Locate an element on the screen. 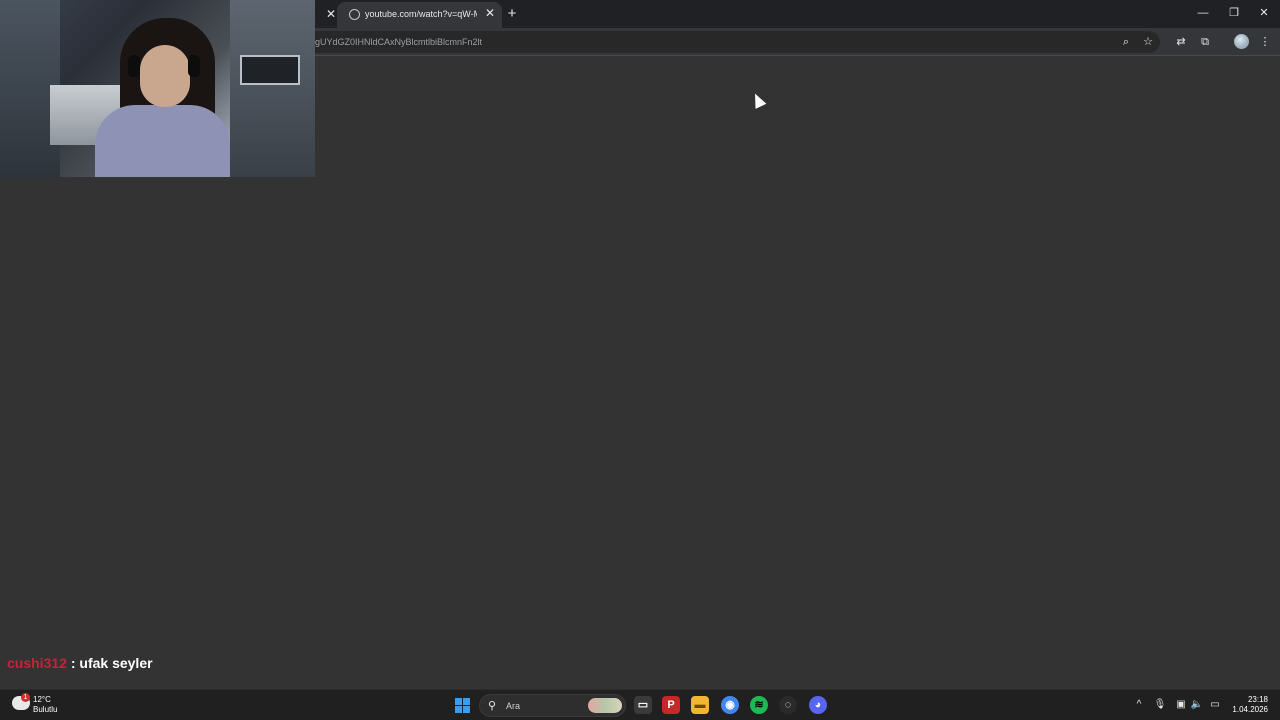 The height and width of the screenshot is (720, 1280). restore-button: ❐ is located at coordinates (1234, 13).